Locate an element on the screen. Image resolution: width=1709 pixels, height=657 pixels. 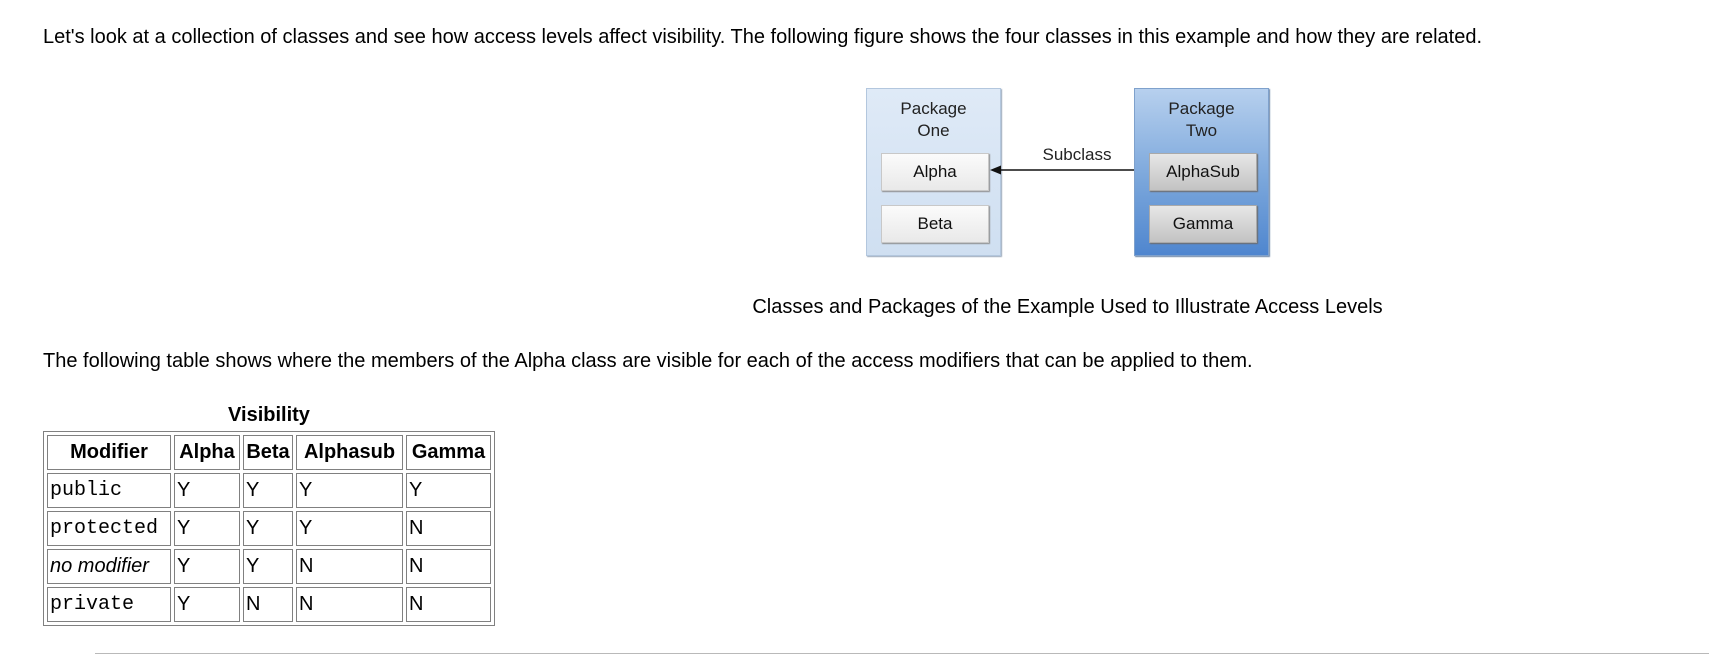
table-caption: Visibility is located at coordinates (269, 415).